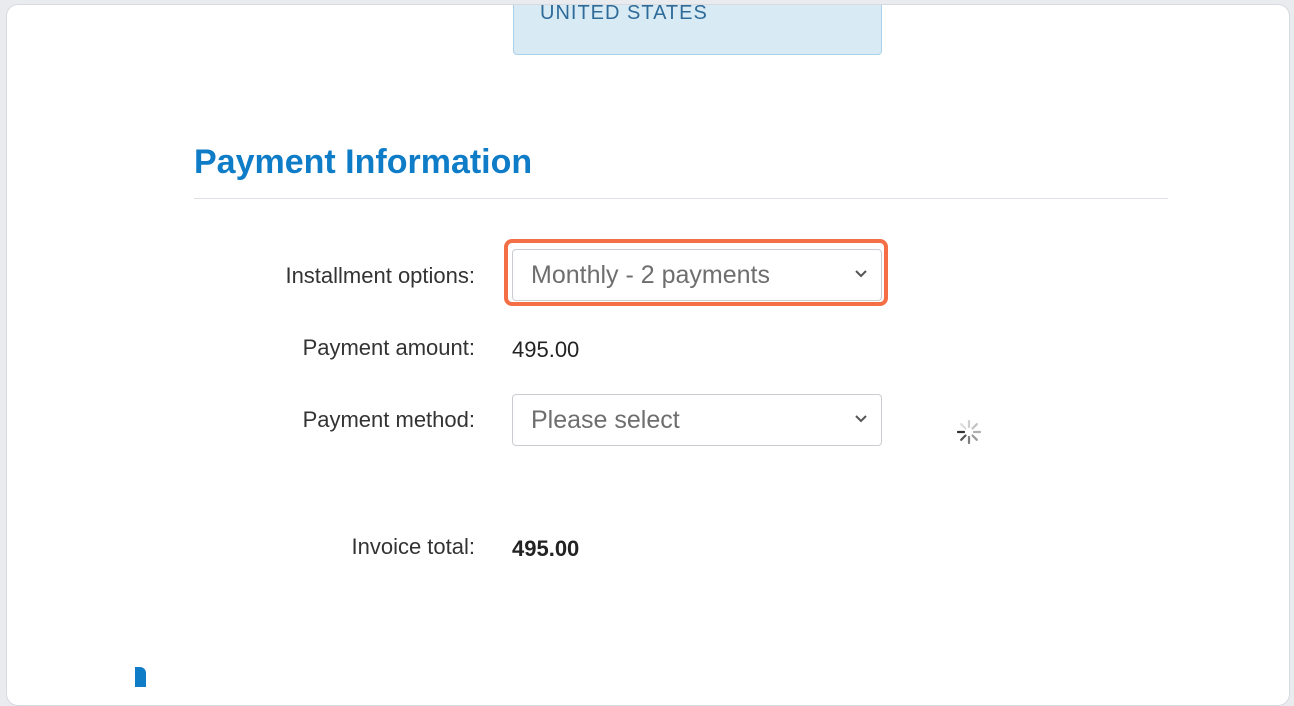  What do you see at coordinates (605, 420) in the screenshot?
I see `payment-method-value: Please select` at bounding box center [605, 420].